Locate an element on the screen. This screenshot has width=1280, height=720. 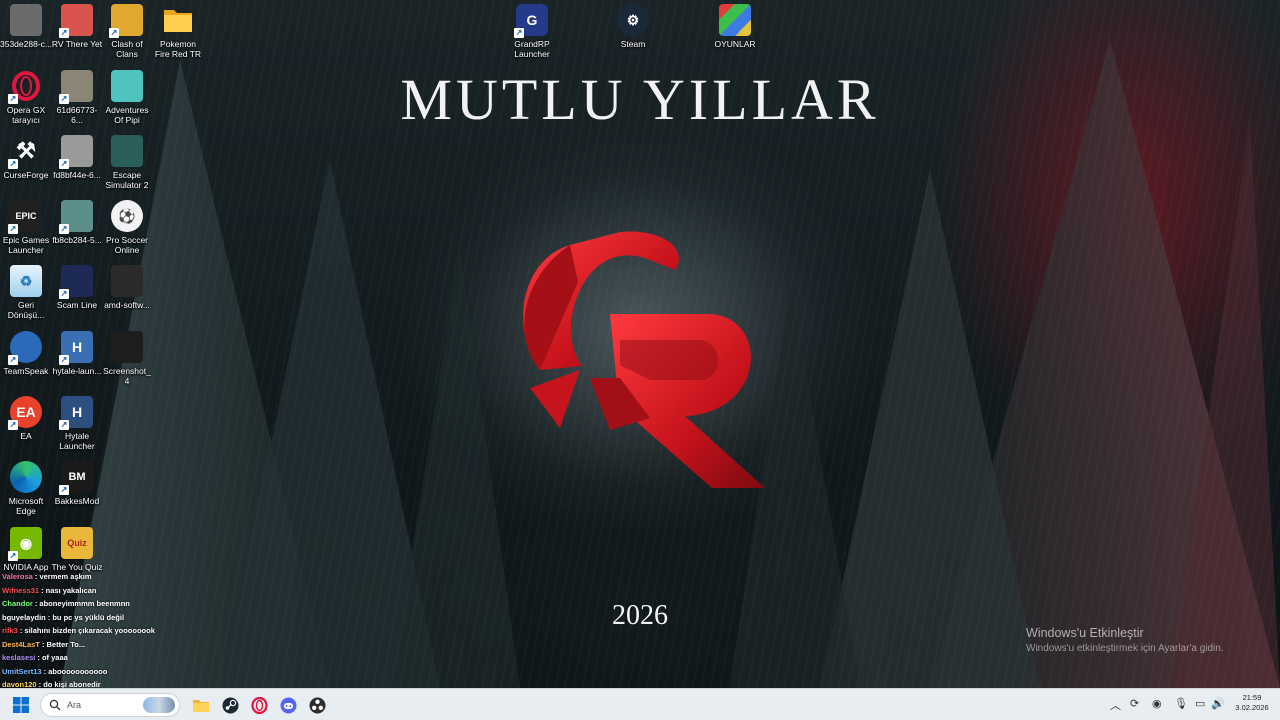
taskbar-search-box: Ara is located at coordinates (110, 705).